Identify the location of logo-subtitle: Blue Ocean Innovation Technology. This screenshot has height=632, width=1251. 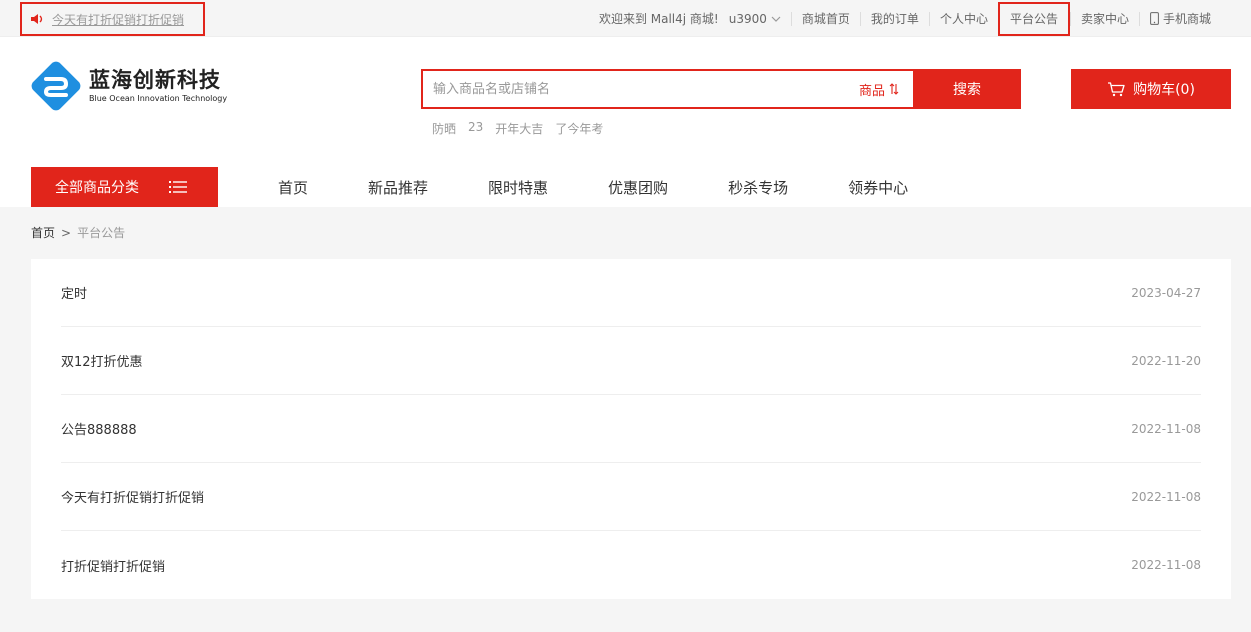
(158, 98).